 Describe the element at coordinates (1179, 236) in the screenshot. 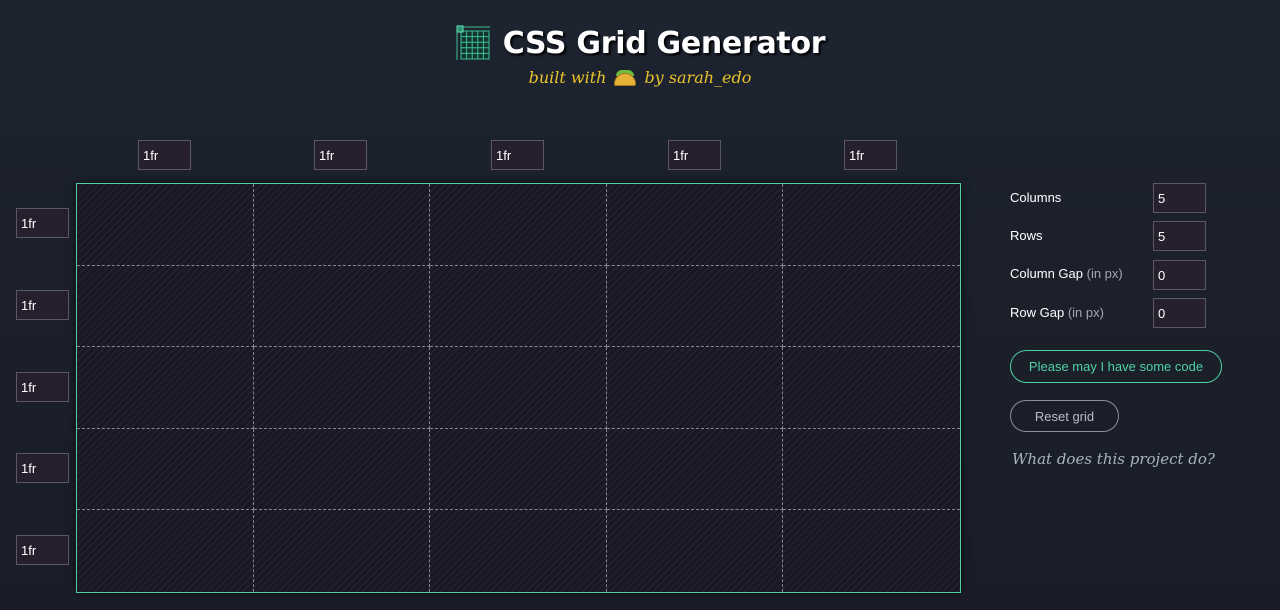

I see `rows-input` at that location.